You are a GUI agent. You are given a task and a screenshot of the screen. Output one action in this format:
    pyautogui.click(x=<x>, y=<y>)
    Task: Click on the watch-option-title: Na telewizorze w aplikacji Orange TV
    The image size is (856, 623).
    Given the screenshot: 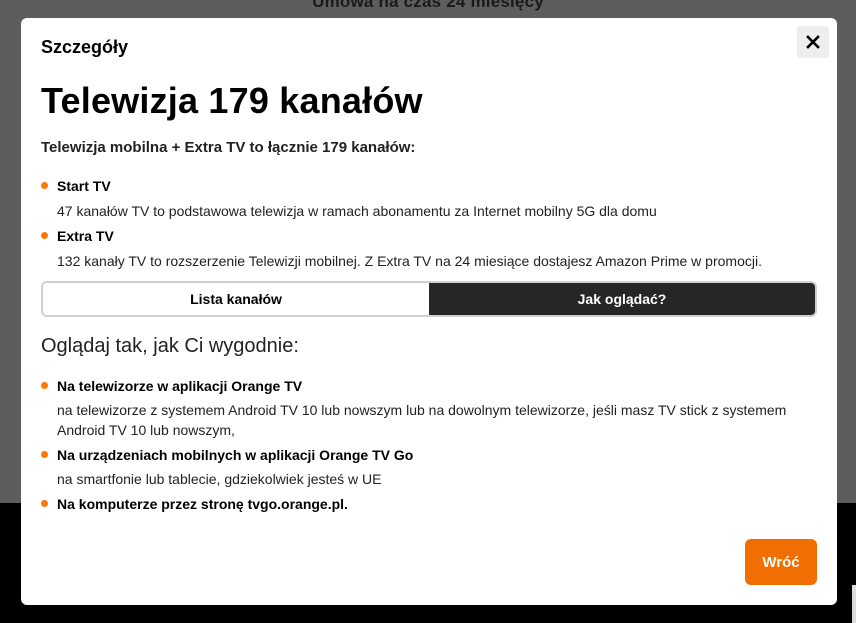 What is the action you would take?
    pyautogui.click(x=180, y=386)
    